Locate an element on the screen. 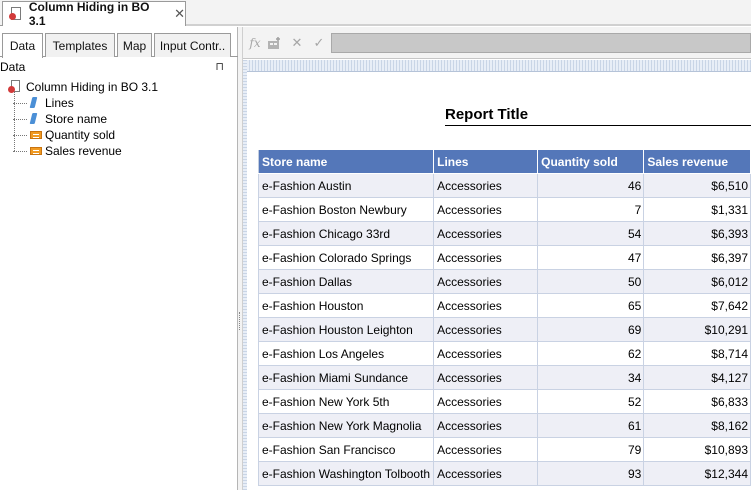 Image resolution: width=751 pixels, height=490 pixels. cell-sales-revenue: $8,714 is located at coordinates (697, 353).